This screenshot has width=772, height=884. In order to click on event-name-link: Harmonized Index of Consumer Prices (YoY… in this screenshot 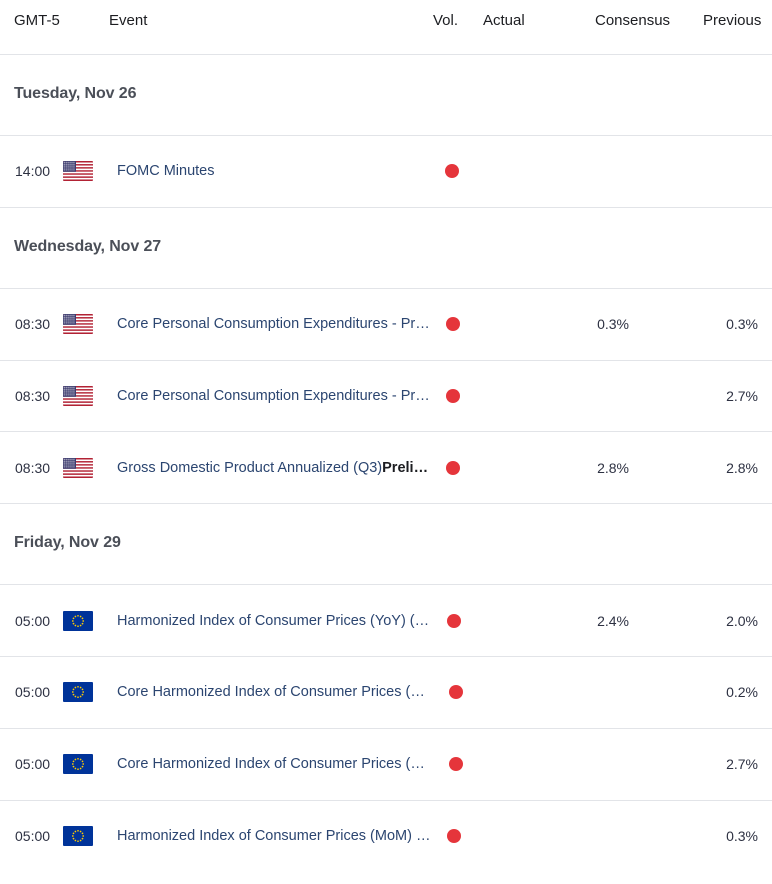, I will do `click(273, 621)`.